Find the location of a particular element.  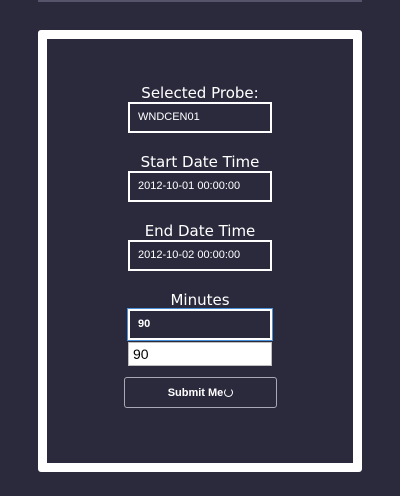

submit-button: Submit Me is located at coordinates (200, 392).